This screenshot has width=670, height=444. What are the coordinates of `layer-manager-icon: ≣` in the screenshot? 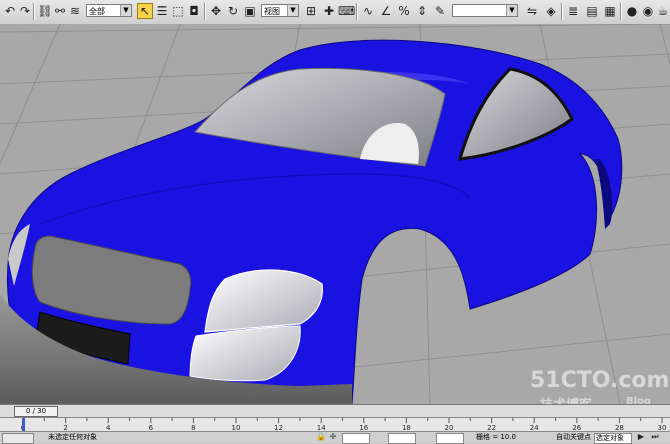 It's located at (573, 11).